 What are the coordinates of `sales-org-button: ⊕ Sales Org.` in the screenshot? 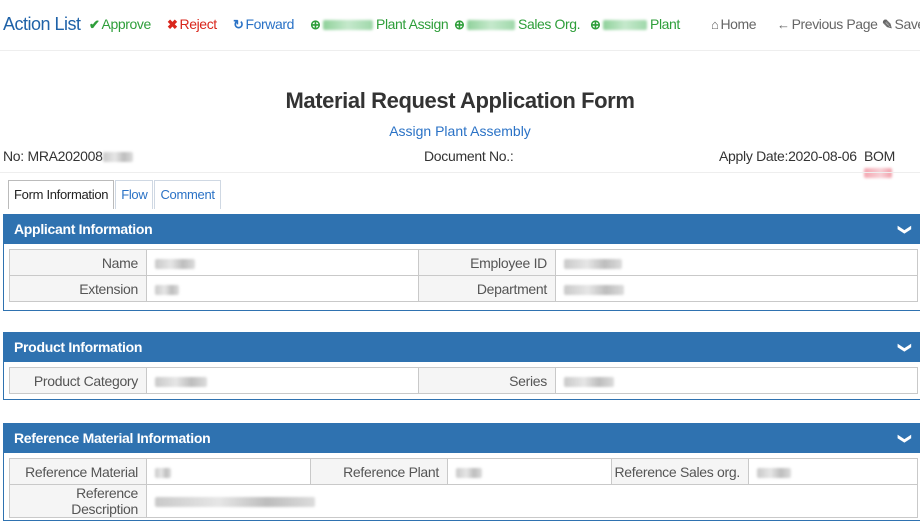 It's located at (517, 24).